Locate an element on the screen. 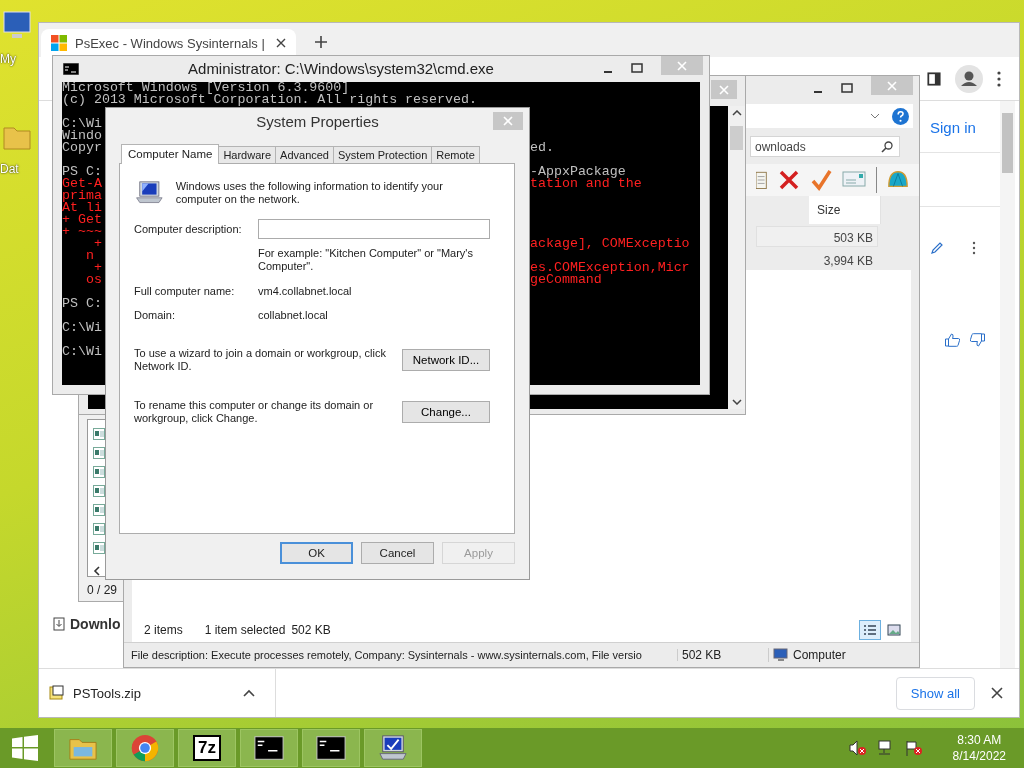 The height and width of the screenshot is (768, 1024). check-icon is located at coordinates (821, 180).